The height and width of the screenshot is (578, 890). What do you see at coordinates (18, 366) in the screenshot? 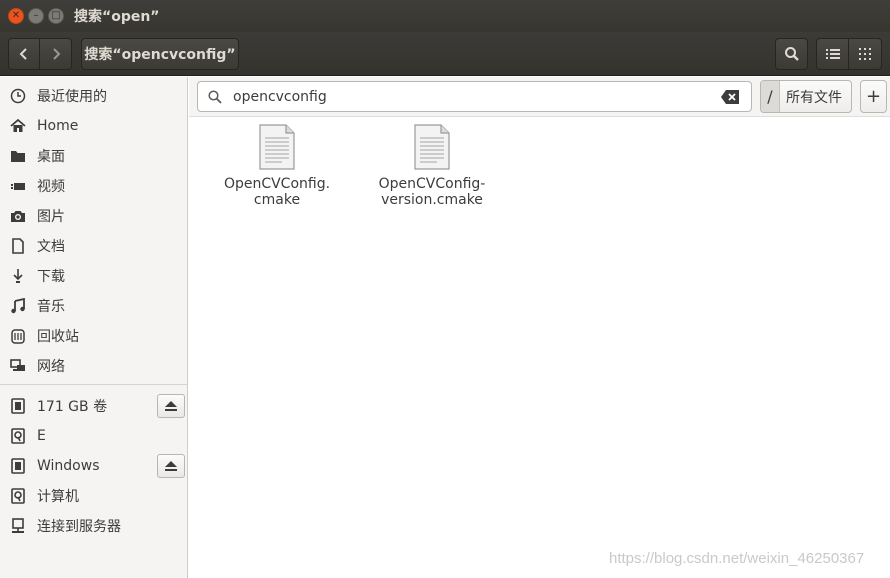
I see `network-icon` at bounding box center [18, 366].